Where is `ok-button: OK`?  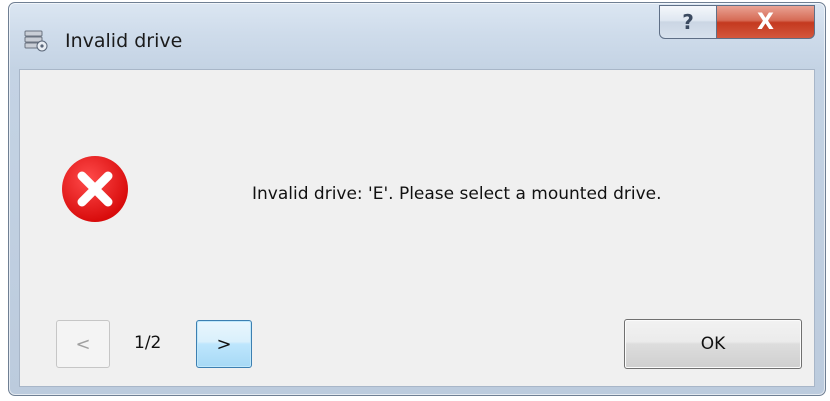 ok-button: OK is located at coordinates (713, 344).